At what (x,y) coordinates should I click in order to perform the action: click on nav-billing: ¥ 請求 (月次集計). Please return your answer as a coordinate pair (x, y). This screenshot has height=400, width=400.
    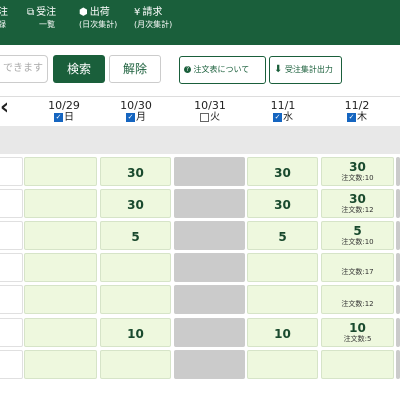
    Looking at the image, I should click on (153, 19).